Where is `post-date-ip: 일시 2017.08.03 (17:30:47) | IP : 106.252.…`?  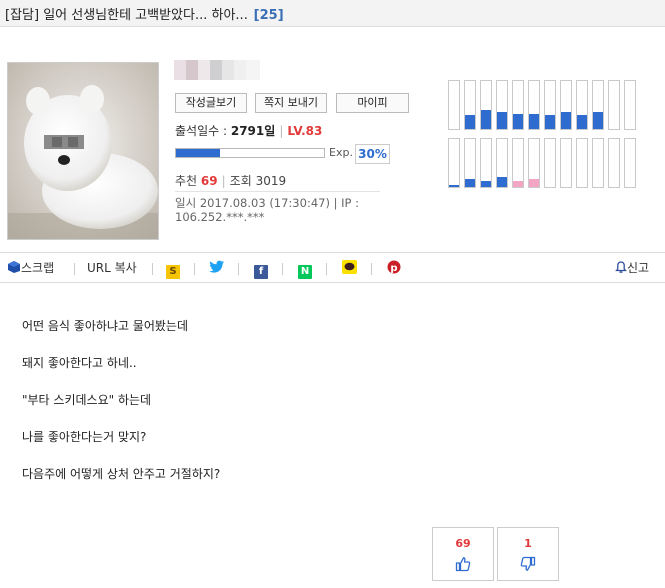 post-date-ip: 일시 2017.08.03 (17:30:47) | IP : 106.252.… is located at coordinates (267, 210).